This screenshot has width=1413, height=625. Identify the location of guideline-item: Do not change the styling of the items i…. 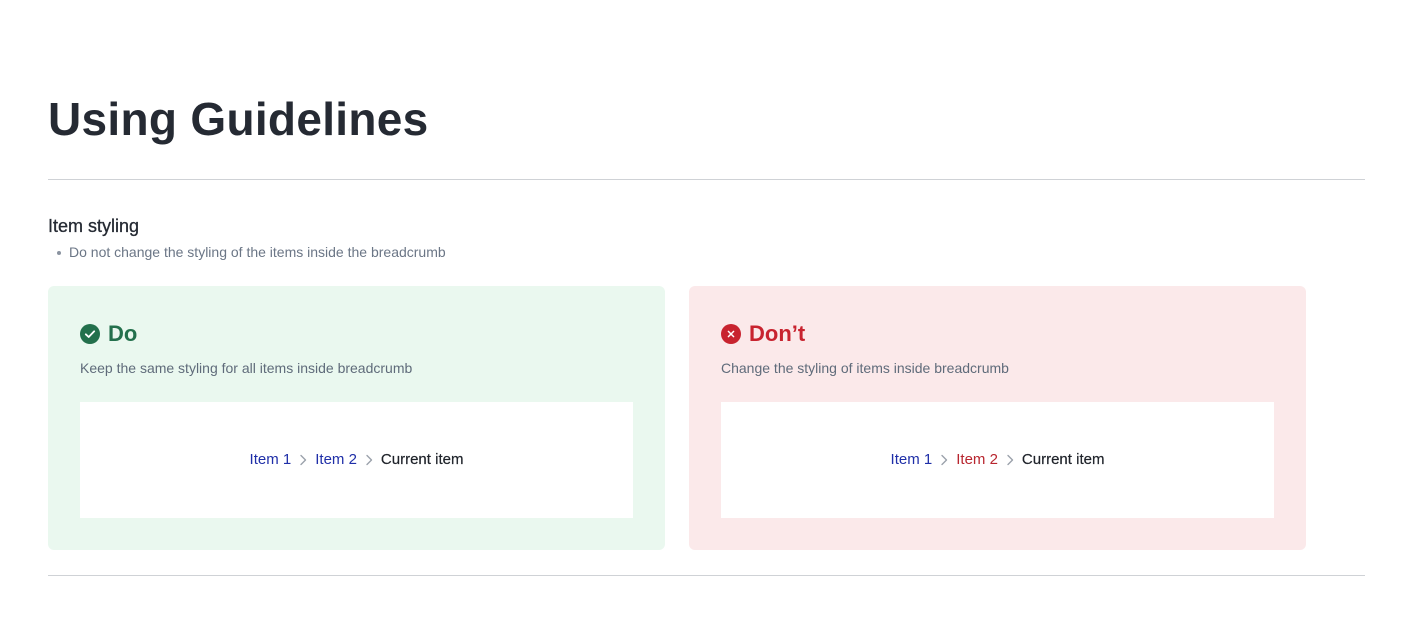
(251, 252).